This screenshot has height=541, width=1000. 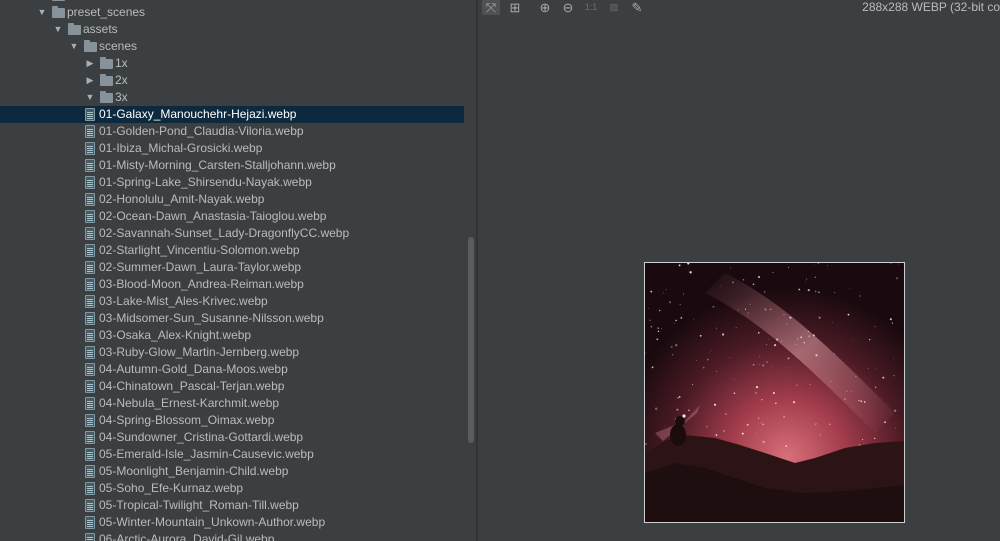 I want to click on tree-file-row: 06-Arctic-Aurora_David-Gil.webp, so click(x=238, y=536).